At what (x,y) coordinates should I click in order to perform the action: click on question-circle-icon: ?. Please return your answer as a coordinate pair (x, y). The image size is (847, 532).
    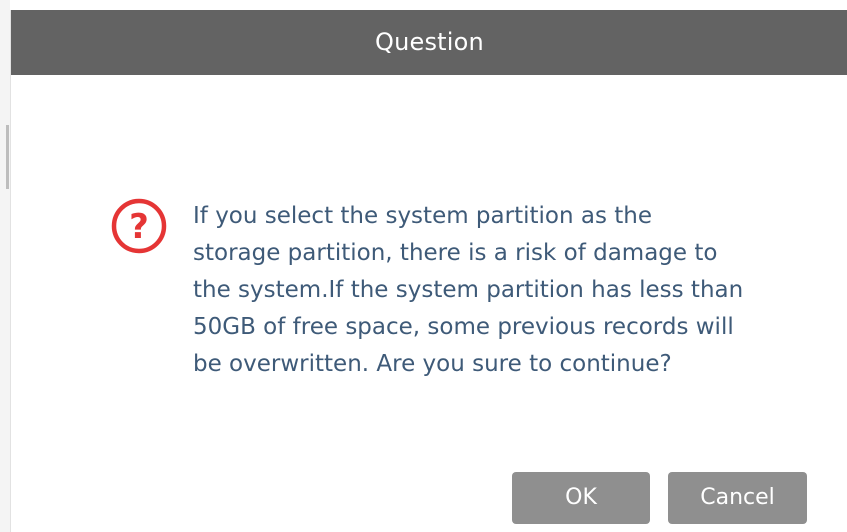
    Looking at the image, I should click on (139, 226).